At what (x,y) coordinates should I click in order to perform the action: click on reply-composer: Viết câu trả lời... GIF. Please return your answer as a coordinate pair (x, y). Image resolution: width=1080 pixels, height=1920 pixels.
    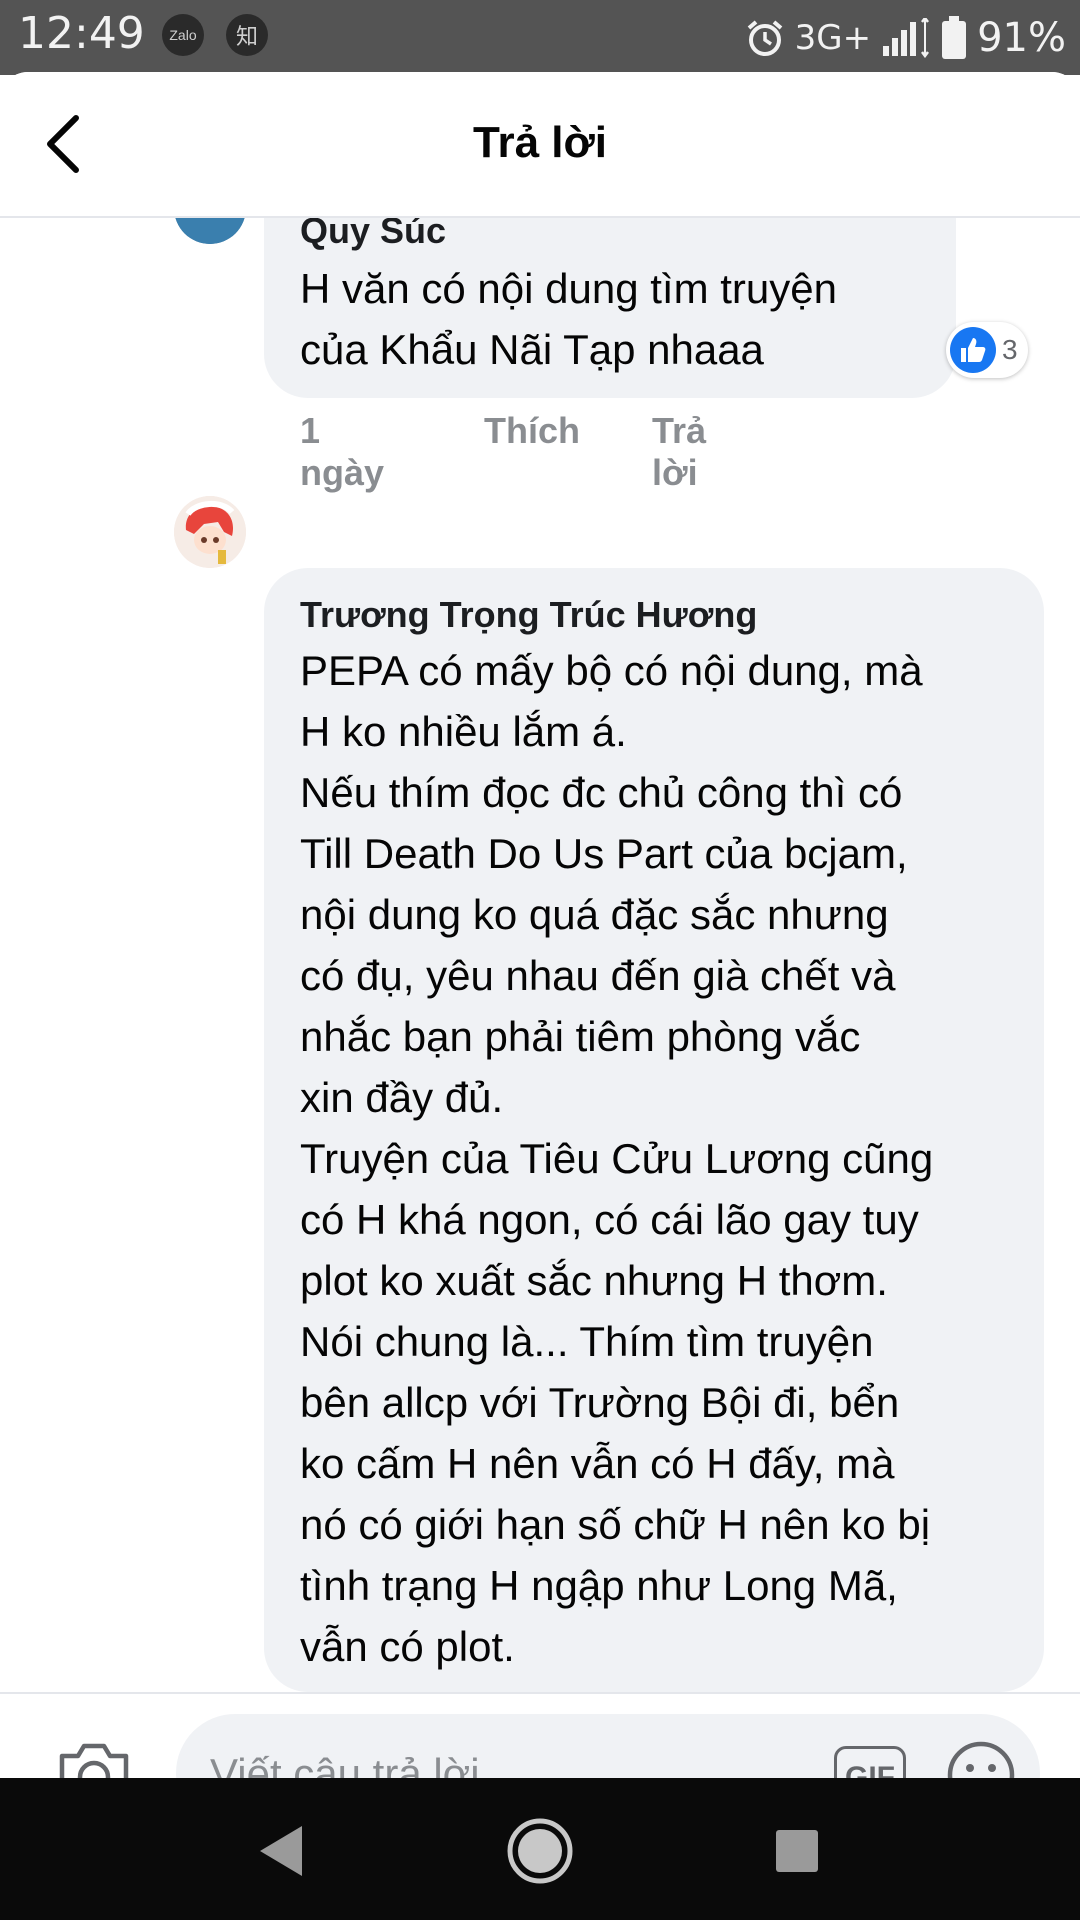
    Looking at the image, I should click on (540, 1735).